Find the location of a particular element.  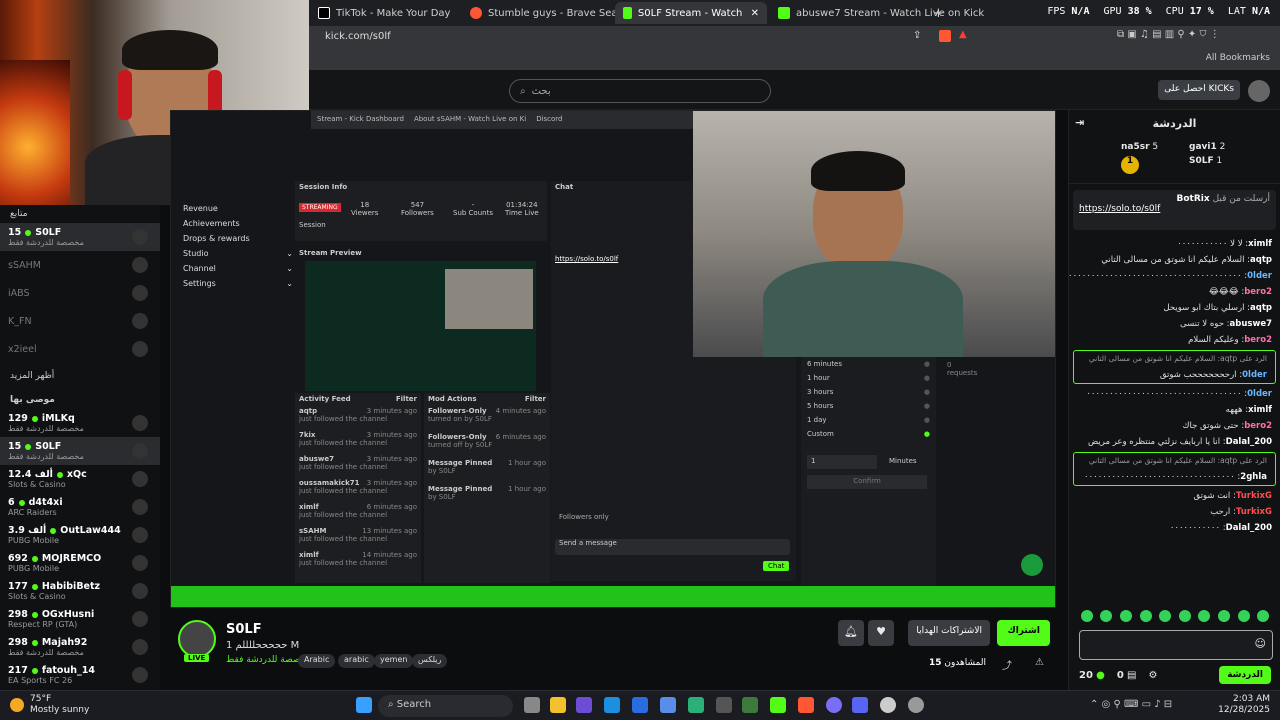

sidebar-item-iabs: iABS is located at coordinates (80, 293).